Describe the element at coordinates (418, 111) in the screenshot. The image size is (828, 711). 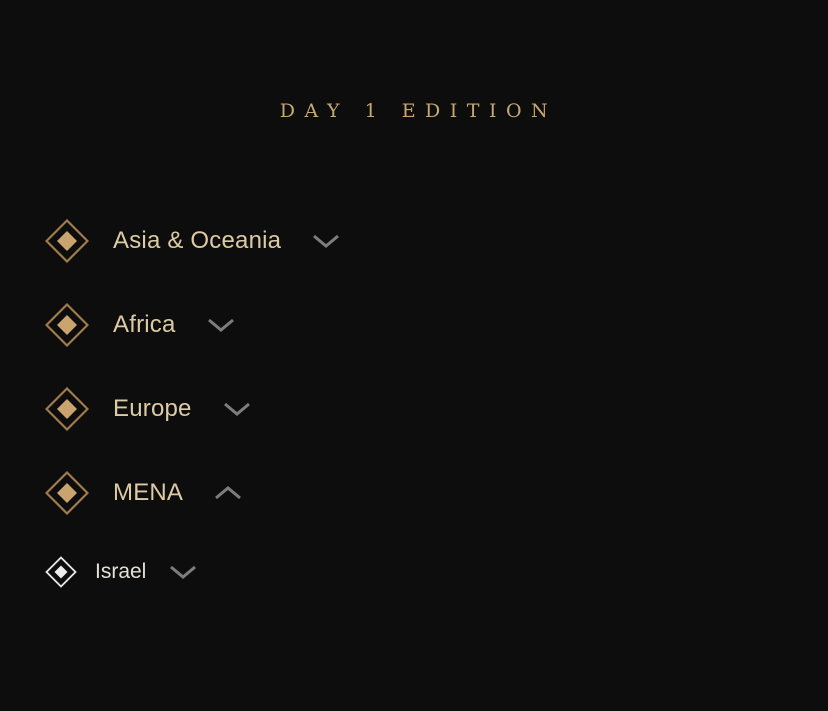
I see `edition-title: DAY 1 EDITION` at that location.